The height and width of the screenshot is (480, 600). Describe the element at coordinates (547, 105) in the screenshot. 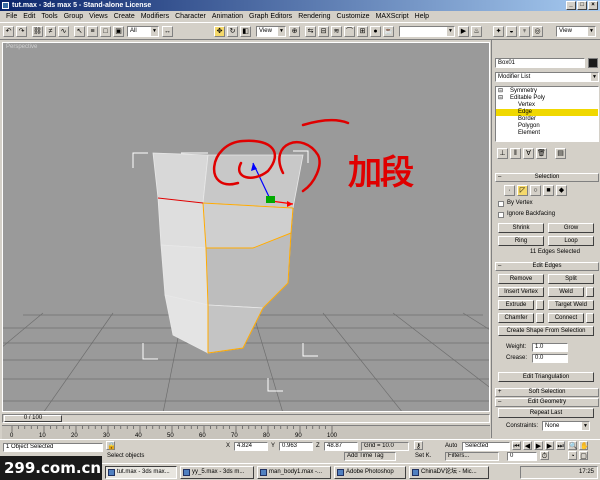

I see `stack-item-vertex: Vertex` at that location.